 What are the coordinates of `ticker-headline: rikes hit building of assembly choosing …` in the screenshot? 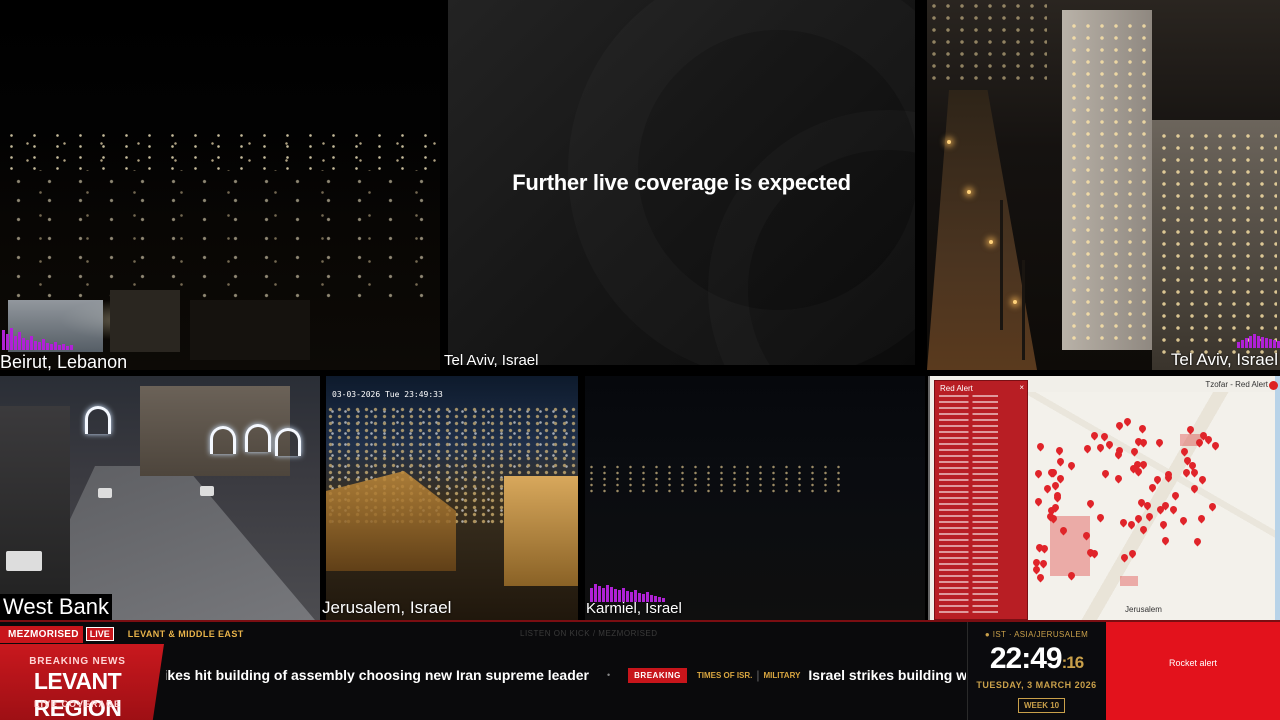 It's located at (377, 675).